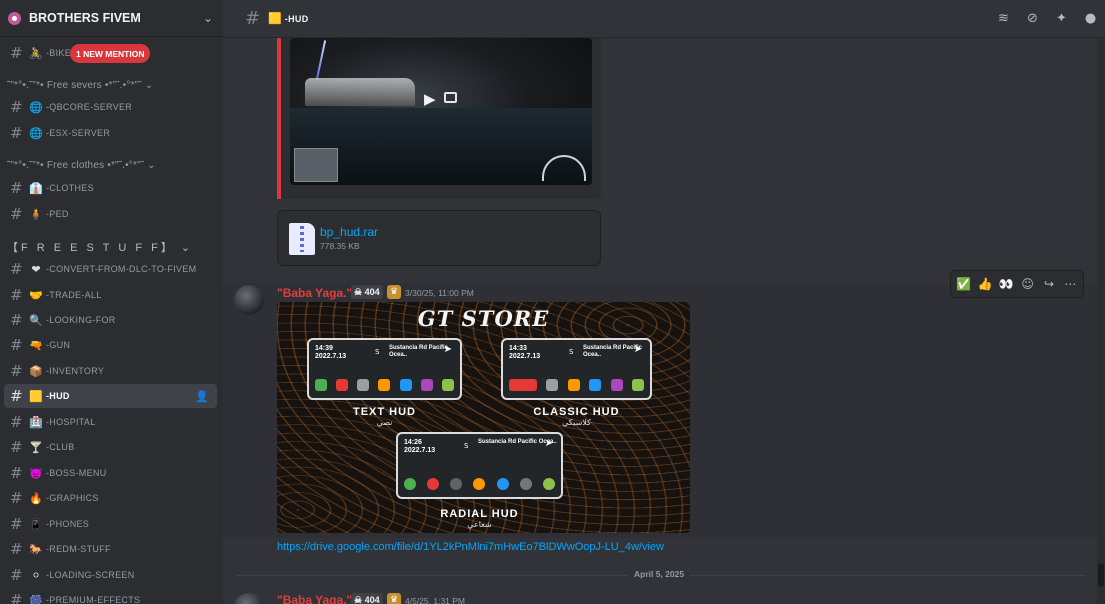 The width and height of the screenshot is (1105, 604). Describe the element at coordinates (60, 447) in the screenshot. I see `channel-name: -CLUB` at that location.